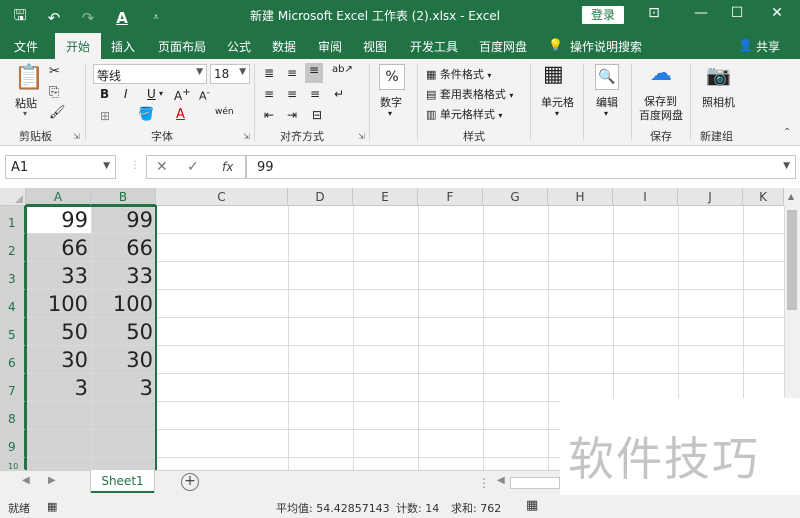 This screenshot has width=800, height=518. I want to click on login-button: 登录, so click(603, 15).